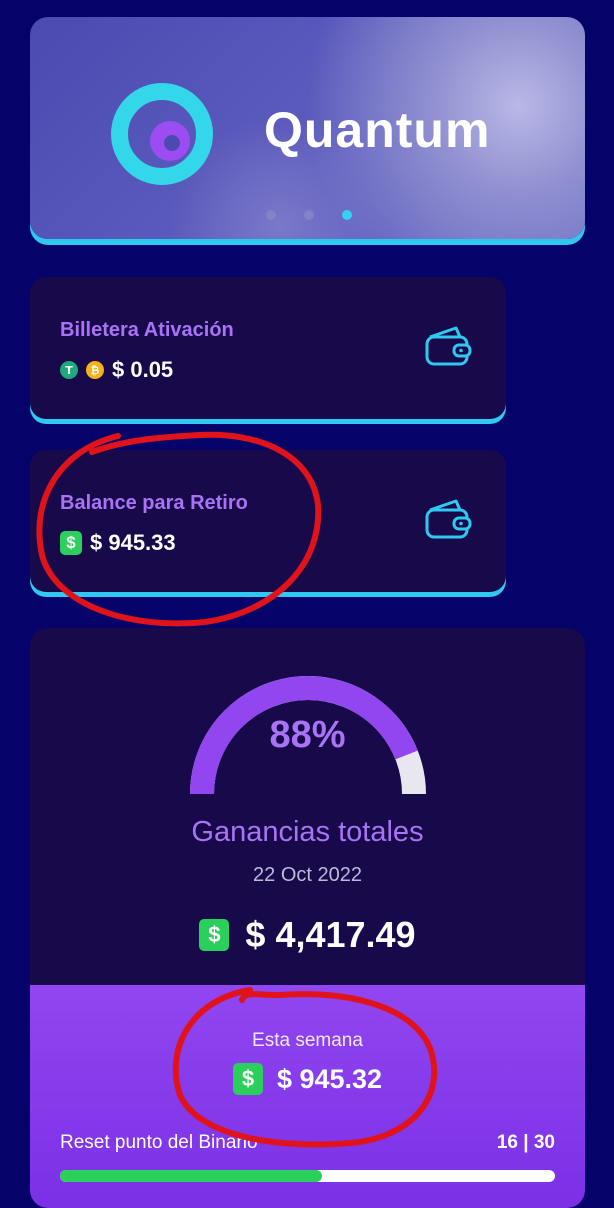 The image size is (614, 1208). What do you see at coordinates (159, 1142) in the screenshot?
I see `binary-reset-label: Reset punto del Binario` at bounding box center [159, 1142].